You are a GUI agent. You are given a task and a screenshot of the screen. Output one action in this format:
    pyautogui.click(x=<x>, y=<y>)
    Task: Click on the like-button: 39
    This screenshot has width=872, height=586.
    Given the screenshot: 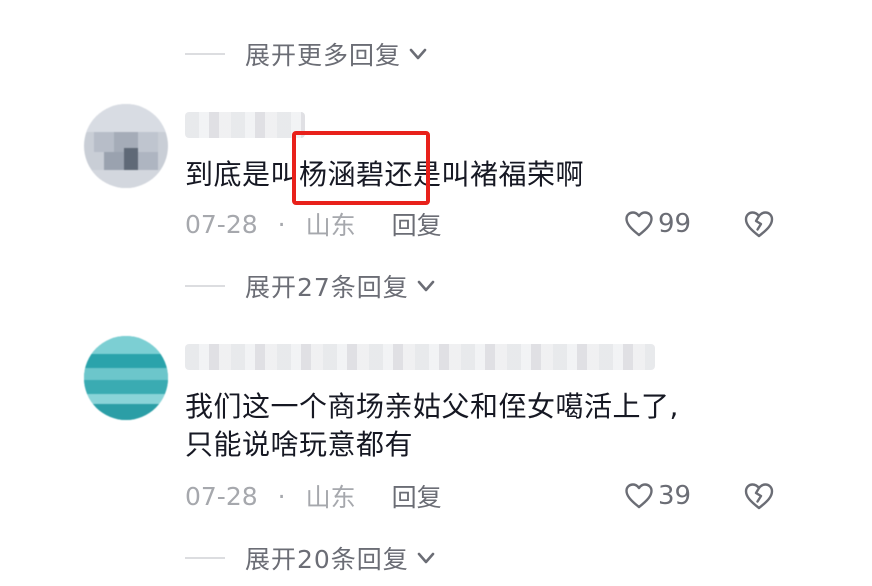 What is the action you would take?
    pyautogui.click(x=657, y=496)
    